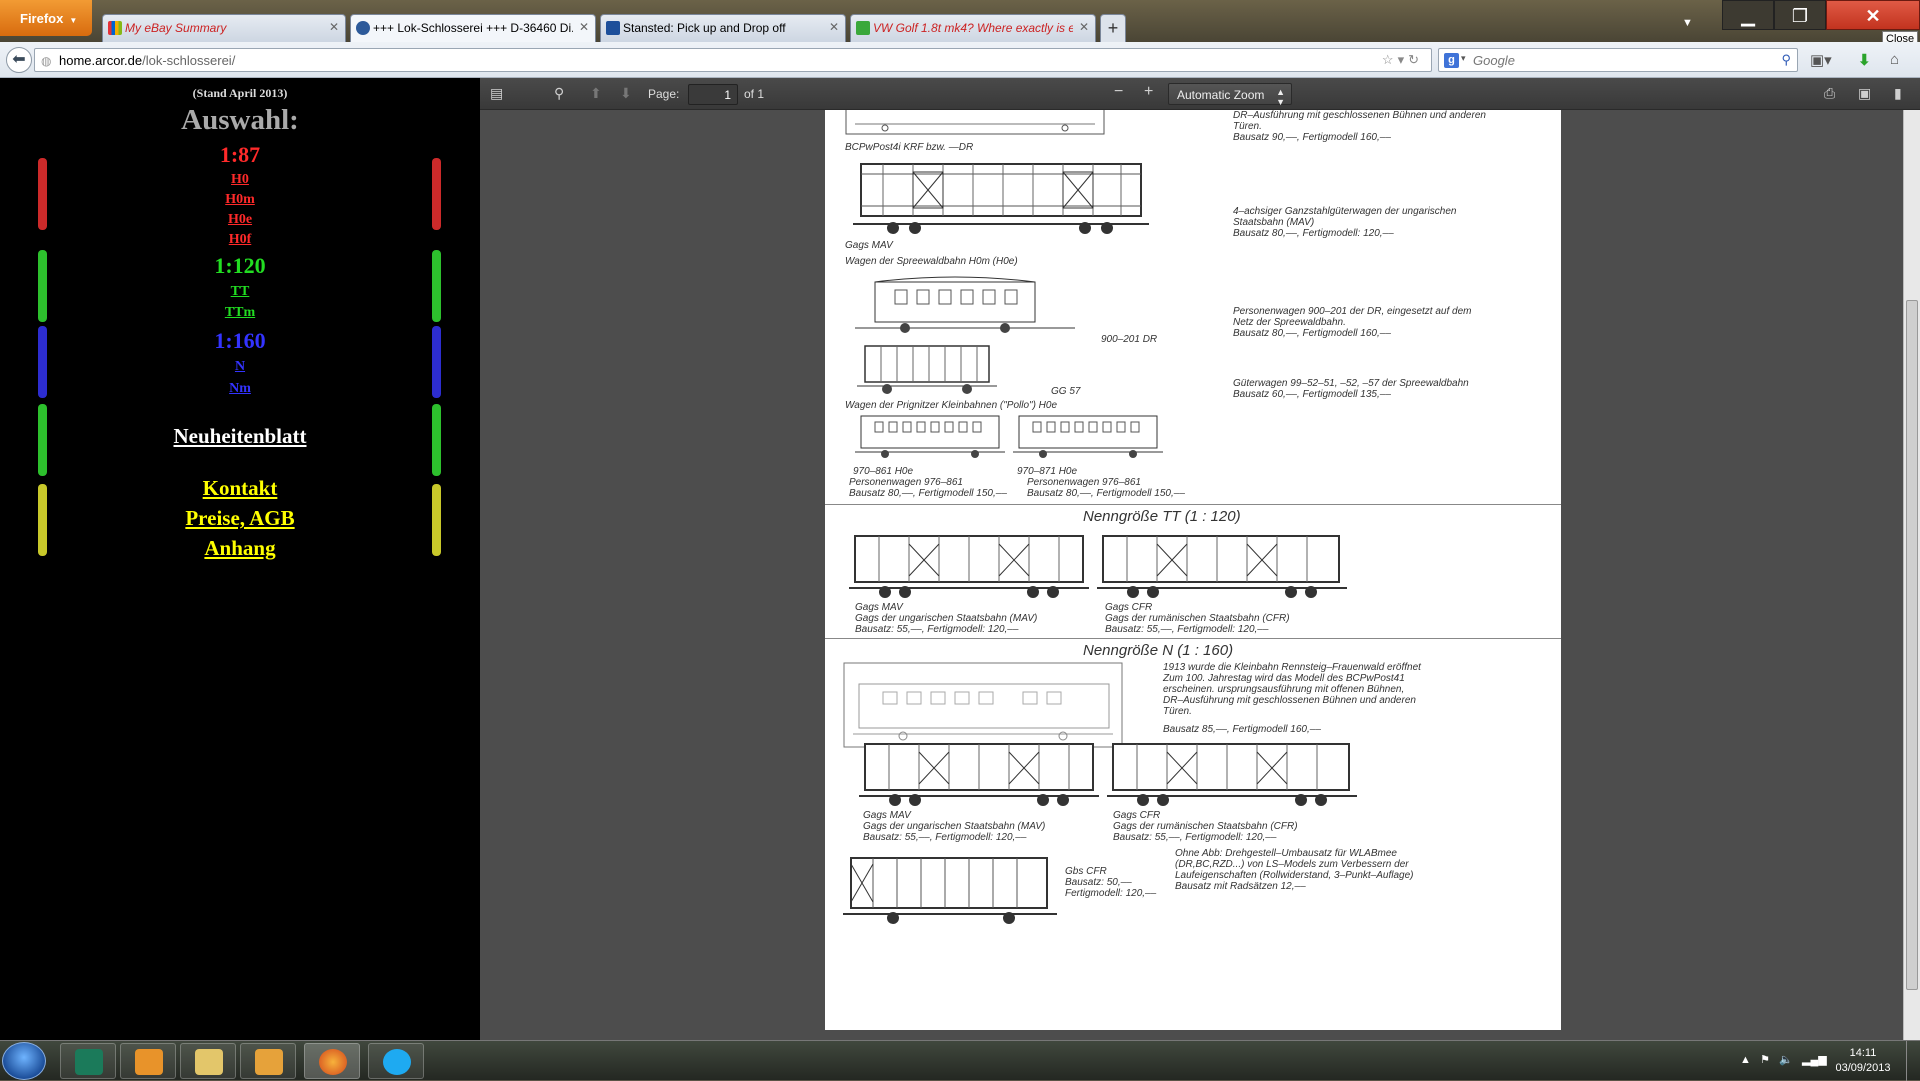 This screenshot has height=1081, width=1920. Describe the element at coordinates (240, 367) in the screenshot. I see `link-n: N` at that location.